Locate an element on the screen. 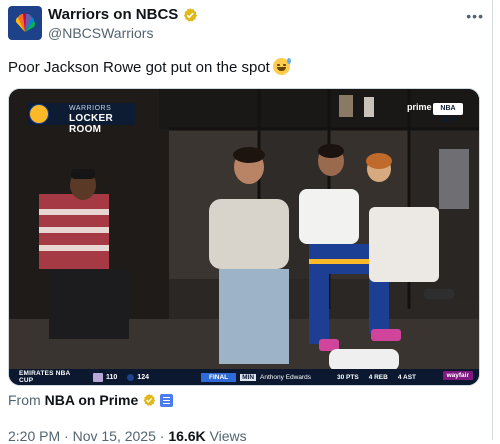  source-prefix: From is located at coordinates (24, 400).